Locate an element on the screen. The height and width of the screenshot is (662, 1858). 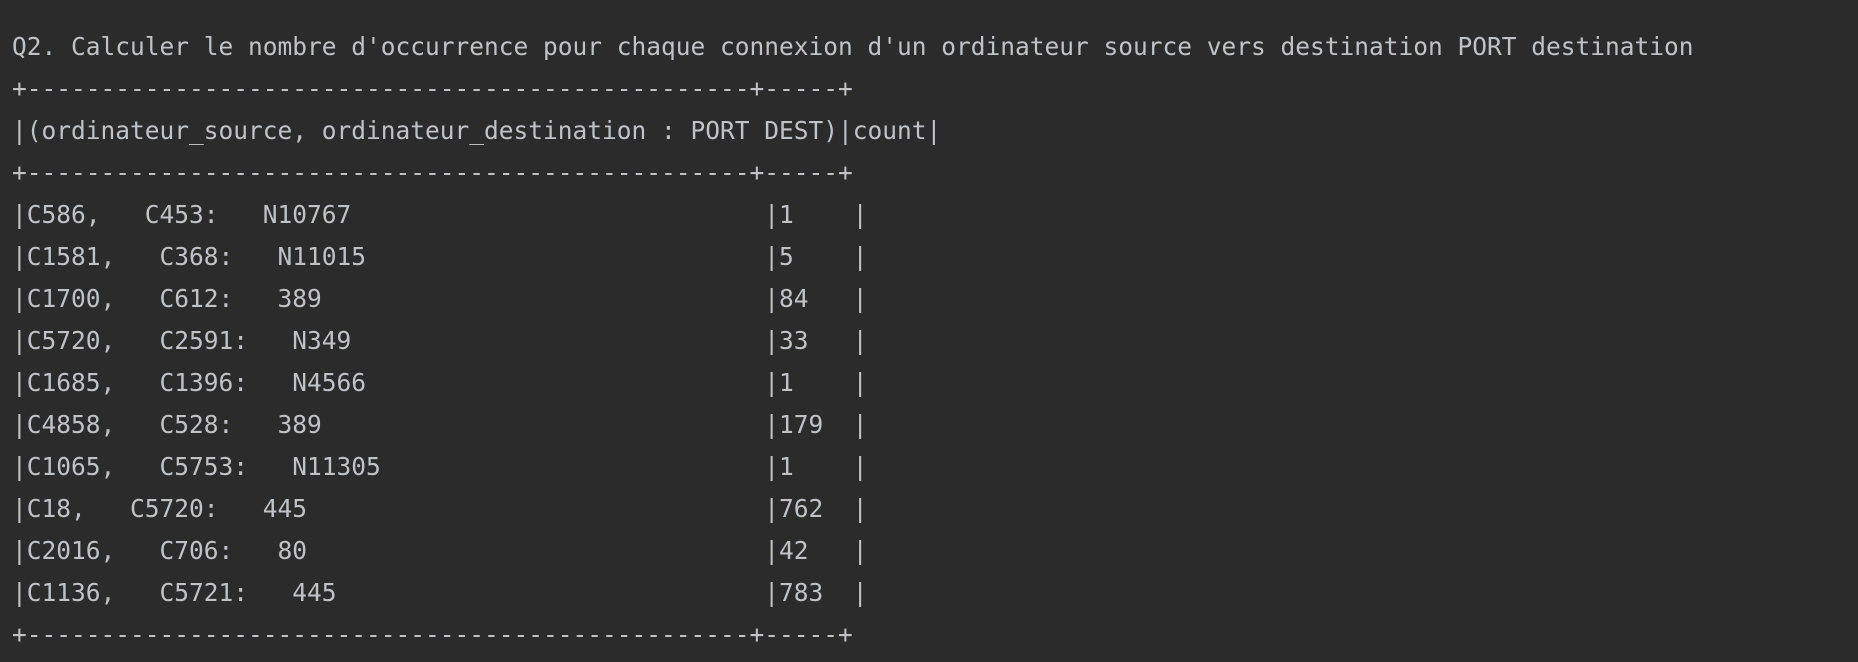
table-row: |C5720, C2591: N349 |33 | is located at coordinates (440, 340).